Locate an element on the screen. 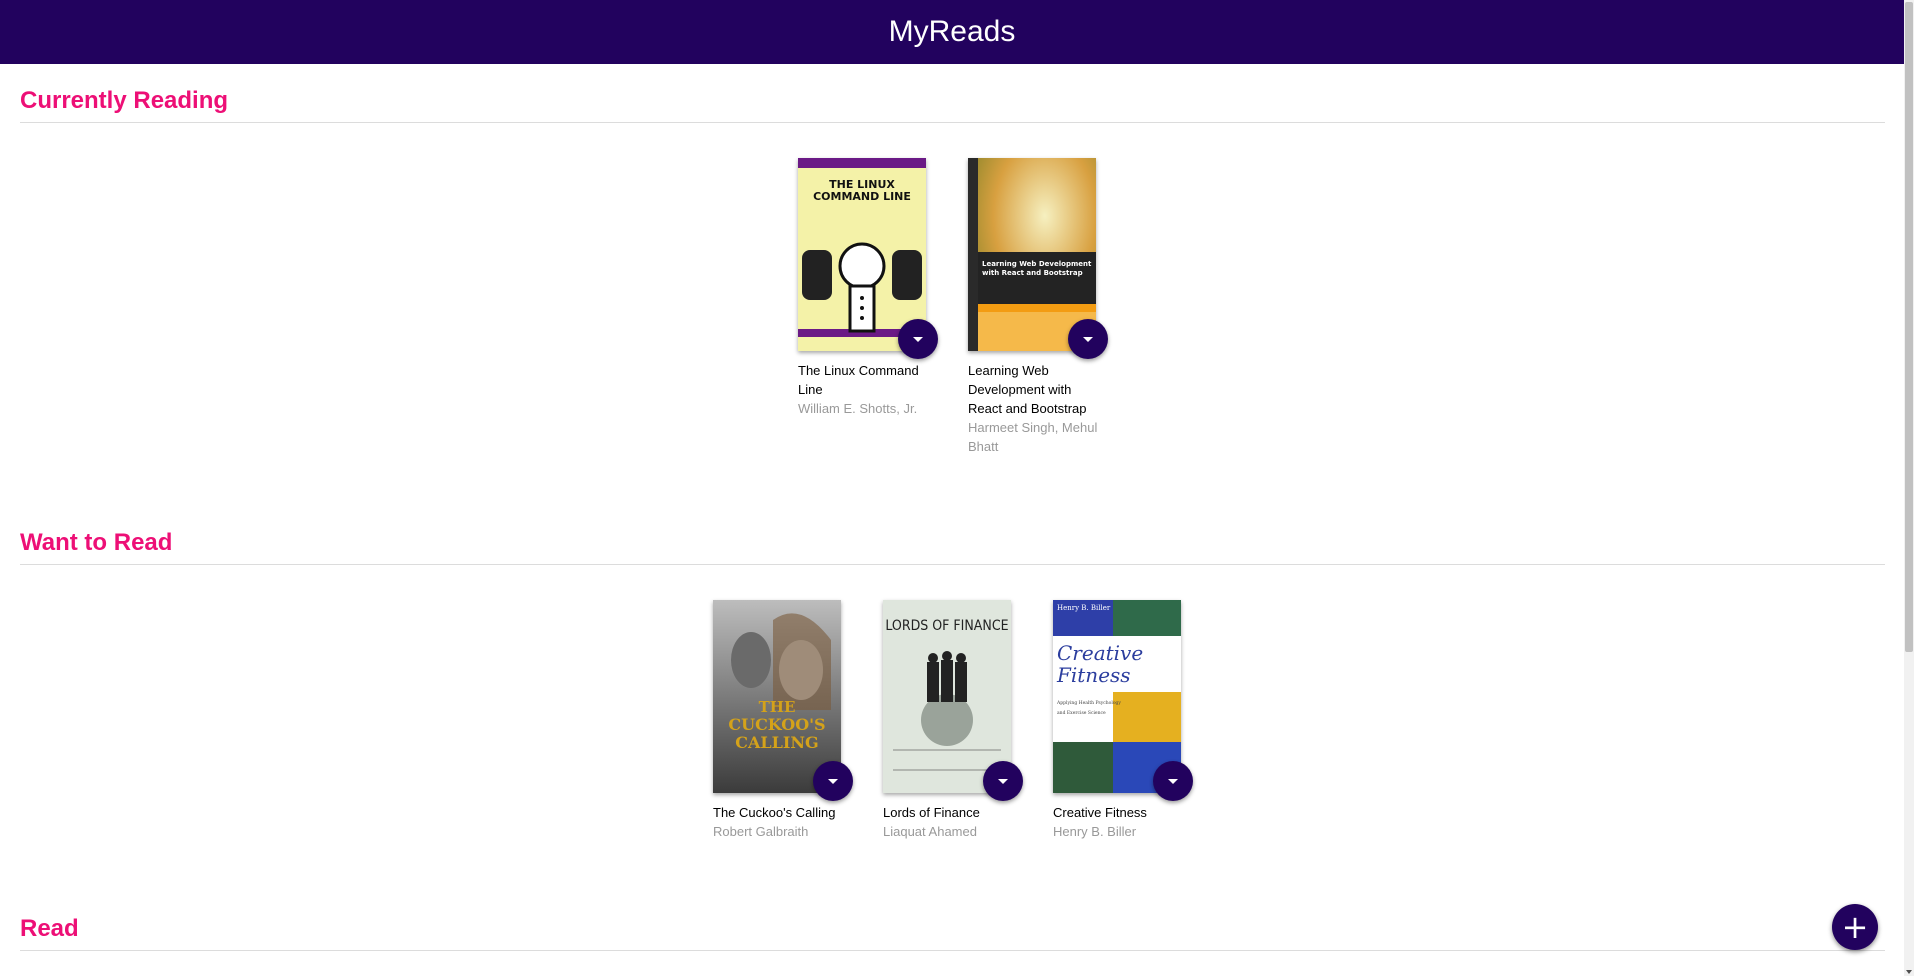 This screenshot has width=1914, height=976. svg-text: COMMAND LINE is located at coordinates (862, 196).